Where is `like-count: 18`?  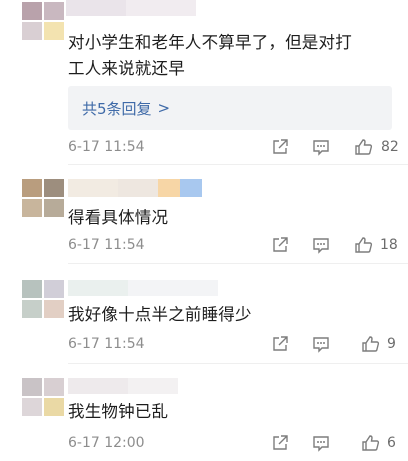 like-count: 18 is located at coordinates (389, 245).